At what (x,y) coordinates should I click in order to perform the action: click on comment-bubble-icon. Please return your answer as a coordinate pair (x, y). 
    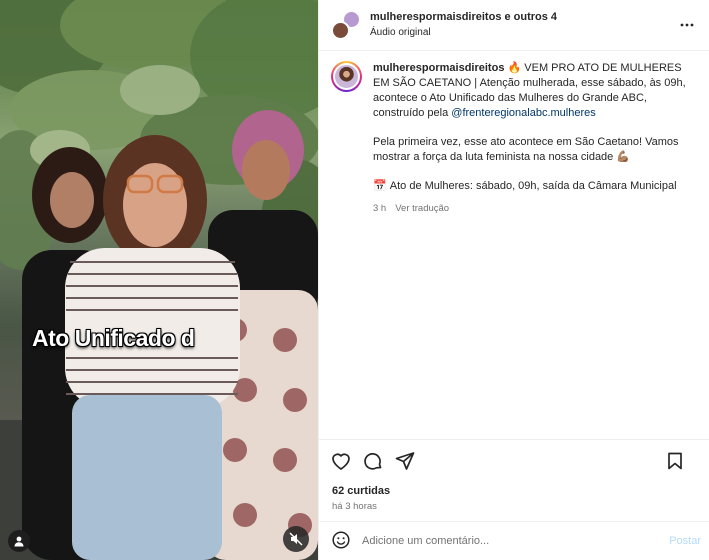
    Looking at the image, I should click on (373, 461).